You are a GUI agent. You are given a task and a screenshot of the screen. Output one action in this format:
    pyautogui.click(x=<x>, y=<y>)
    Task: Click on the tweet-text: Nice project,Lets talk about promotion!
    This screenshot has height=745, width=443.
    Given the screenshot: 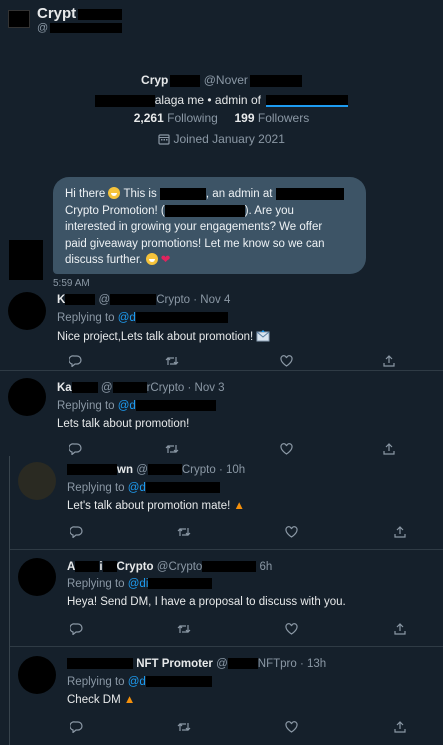 What is the action you would take?
    pyautogui.click(x=163, y=336)
    